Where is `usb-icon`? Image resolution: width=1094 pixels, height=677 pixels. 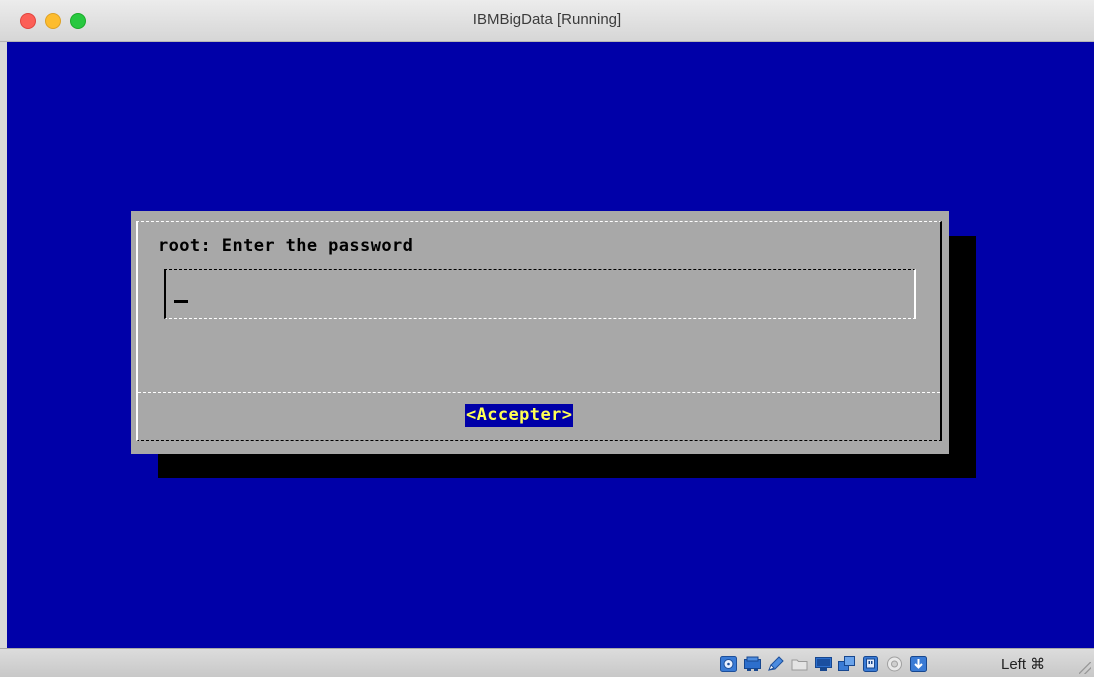
usb-icon is located at coordinates (870, 664).